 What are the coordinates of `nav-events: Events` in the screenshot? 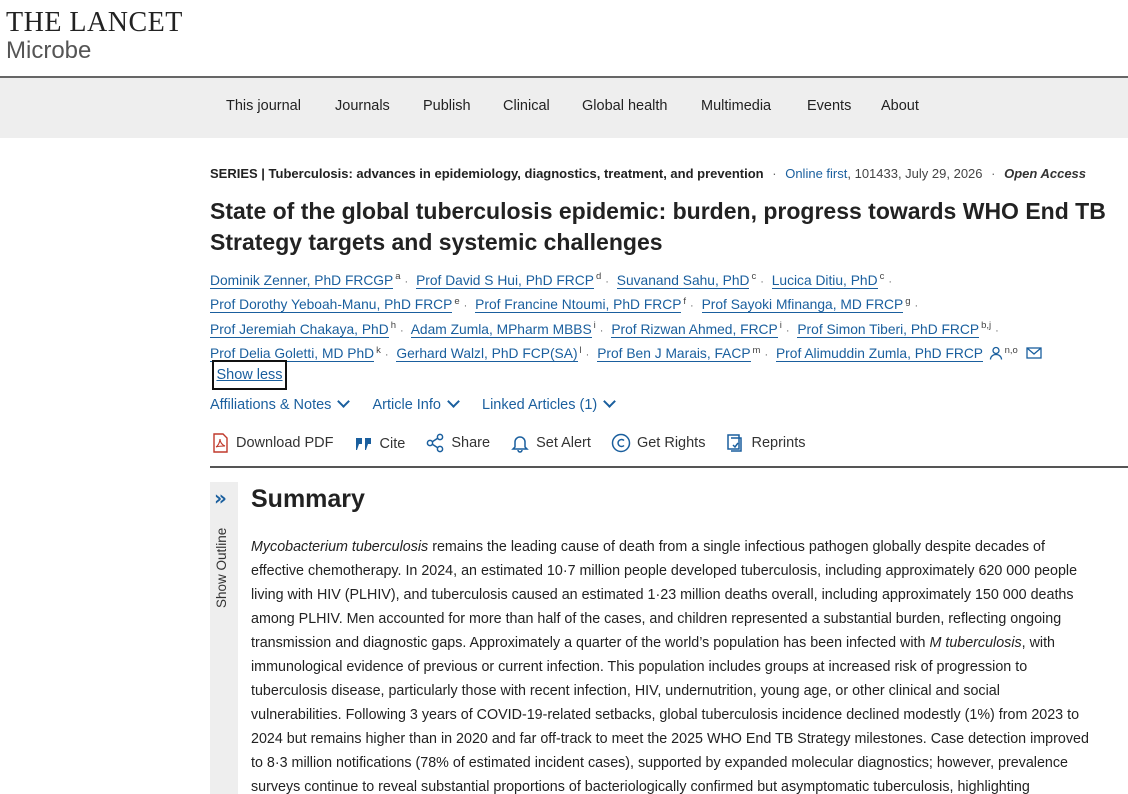 It's located at (829, 106).